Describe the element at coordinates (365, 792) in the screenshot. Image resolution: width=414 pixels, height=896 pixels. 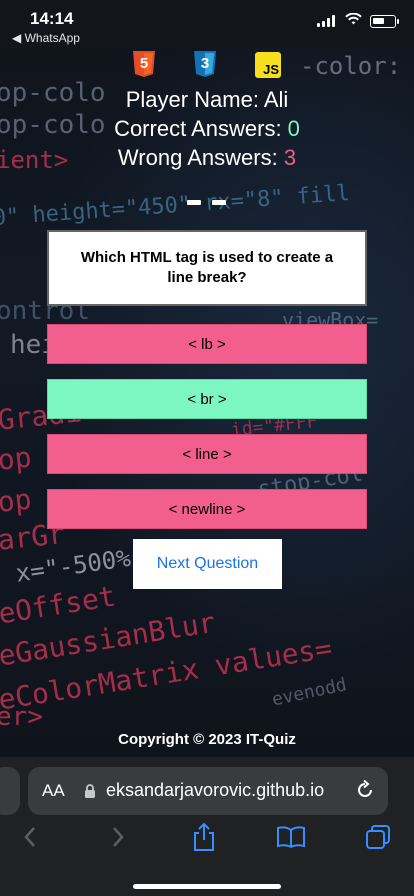
I see `reload-icon` at that location.